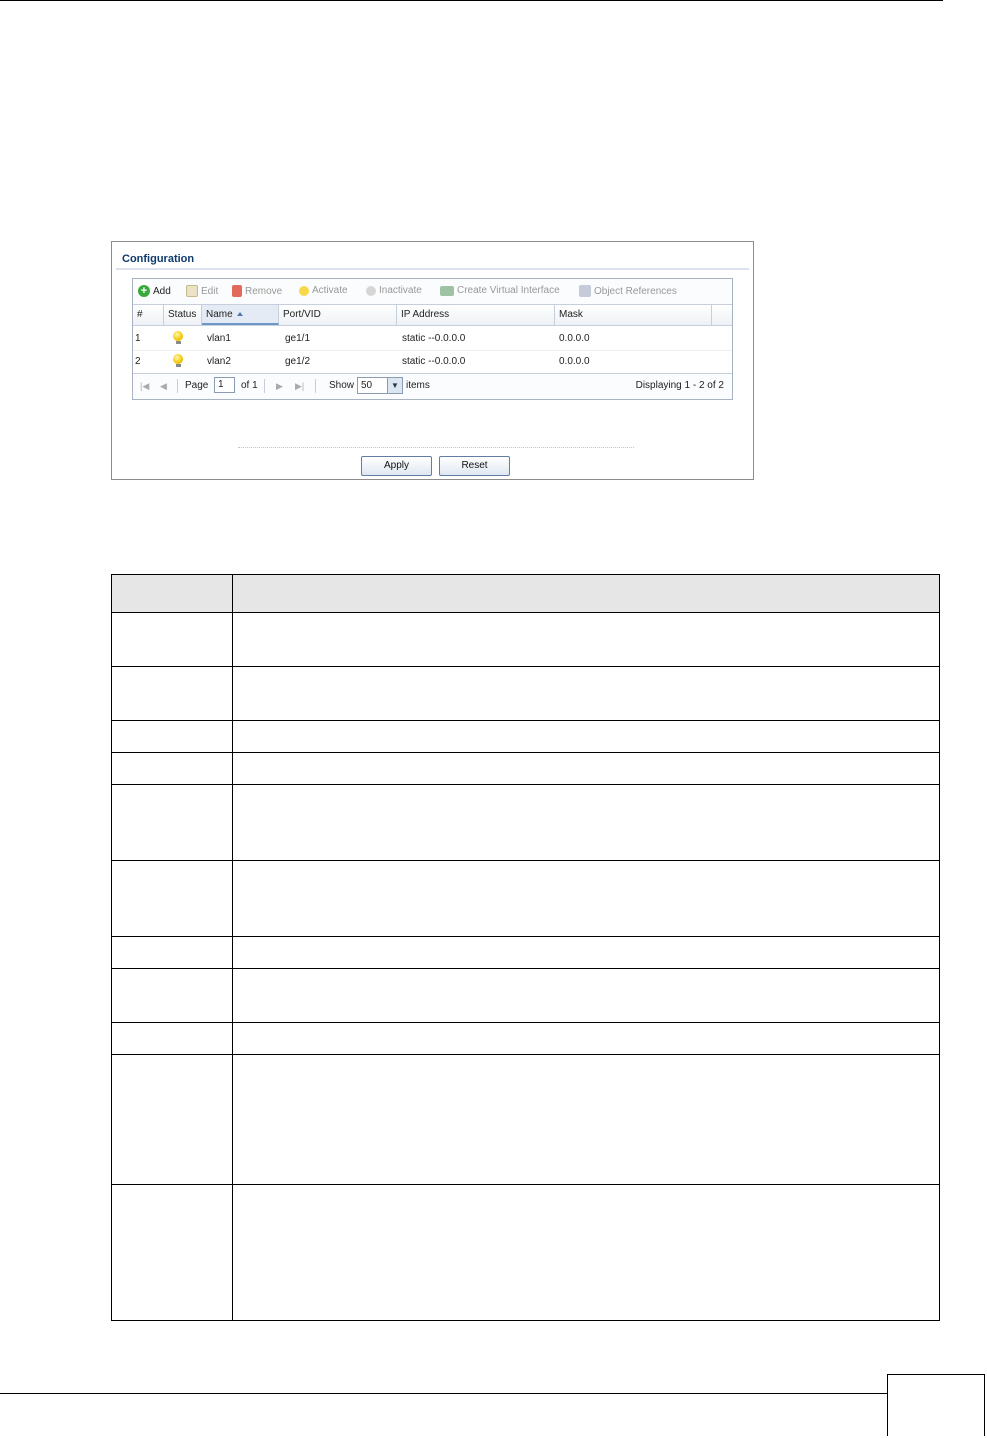 The height and width of the screenshot is (1438, 987). I want to click on next-page-icon: ▶, so click(279, 386).